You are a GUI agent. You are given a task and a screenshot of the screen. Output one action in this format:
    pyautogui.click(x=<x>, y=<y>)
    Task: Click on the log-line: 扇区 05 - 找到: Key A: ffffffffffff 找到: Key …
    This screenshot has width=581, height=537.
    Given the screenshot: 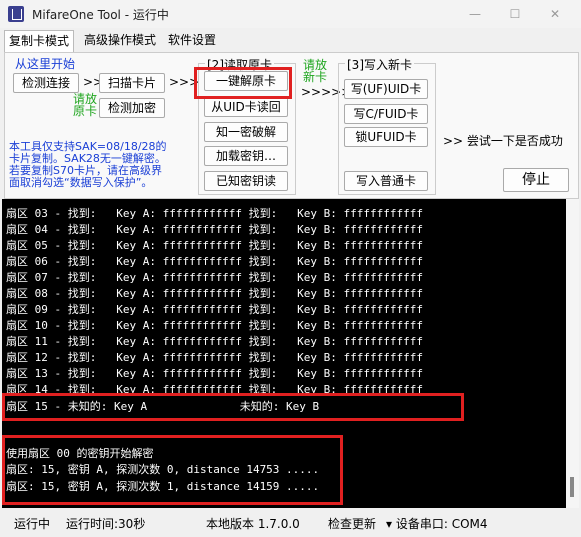 What is the action you would take?
    pyautogui.click(x=214, y=245)
    